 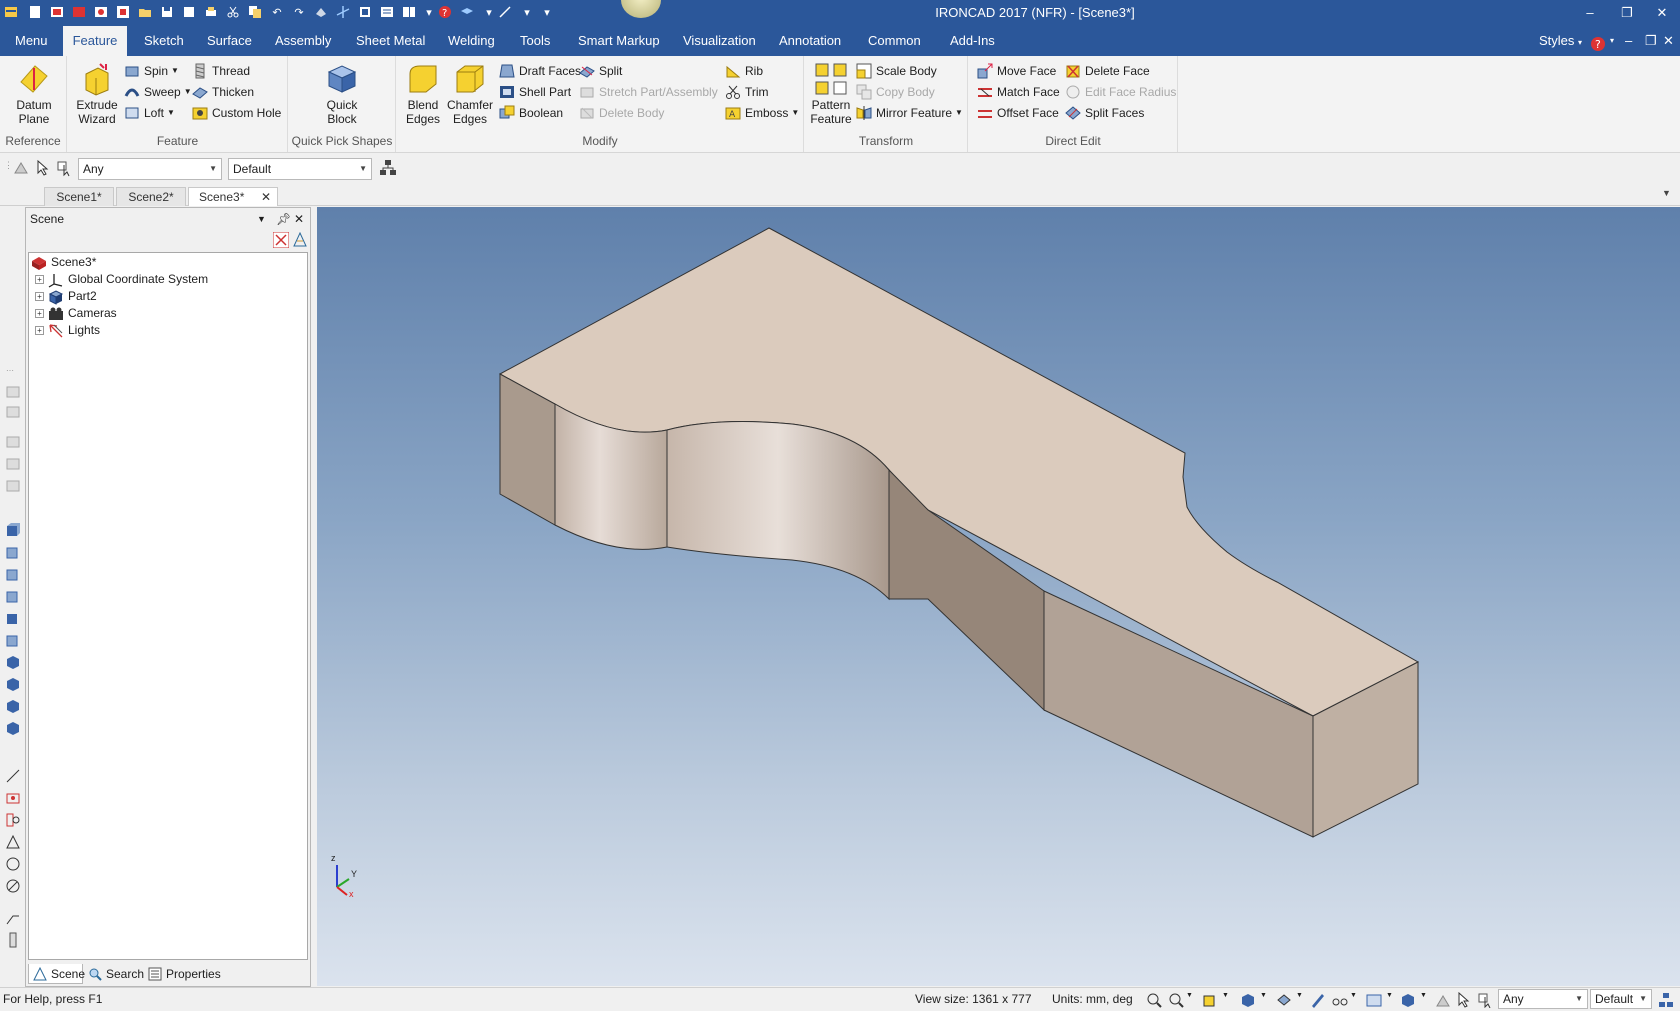 What do you see at coordinates (1668, 41) in the screenshot?
I see `doc-close-button: ✕` at bounding box center [1668, 41].